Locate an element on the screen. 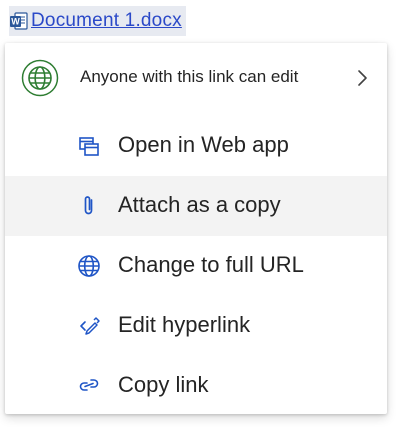 The width and height of the screenshot is (400, 437). menu-item-open-in-web-app: Open in Web app is located at coordinates (196, 146).